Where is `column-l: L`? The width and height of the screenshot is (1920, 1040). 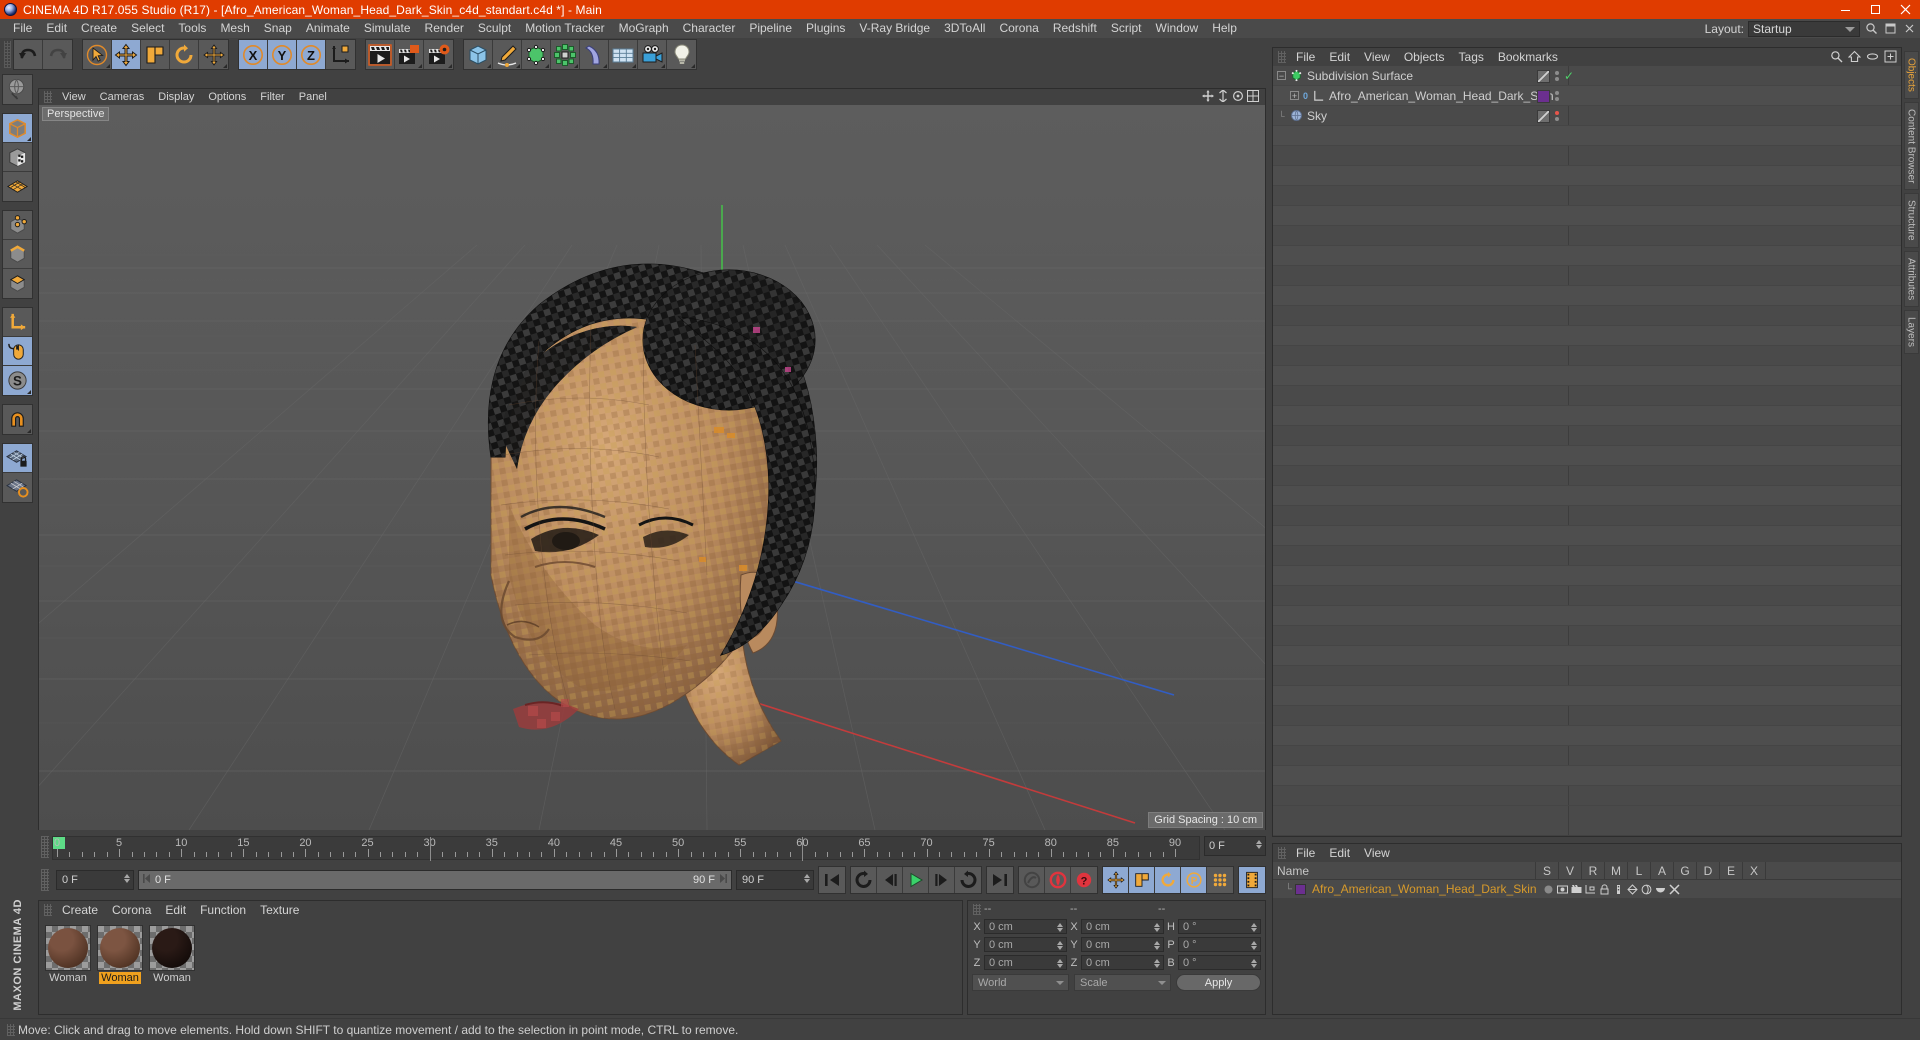
column-l: L is located at coordinates (1639, 870).